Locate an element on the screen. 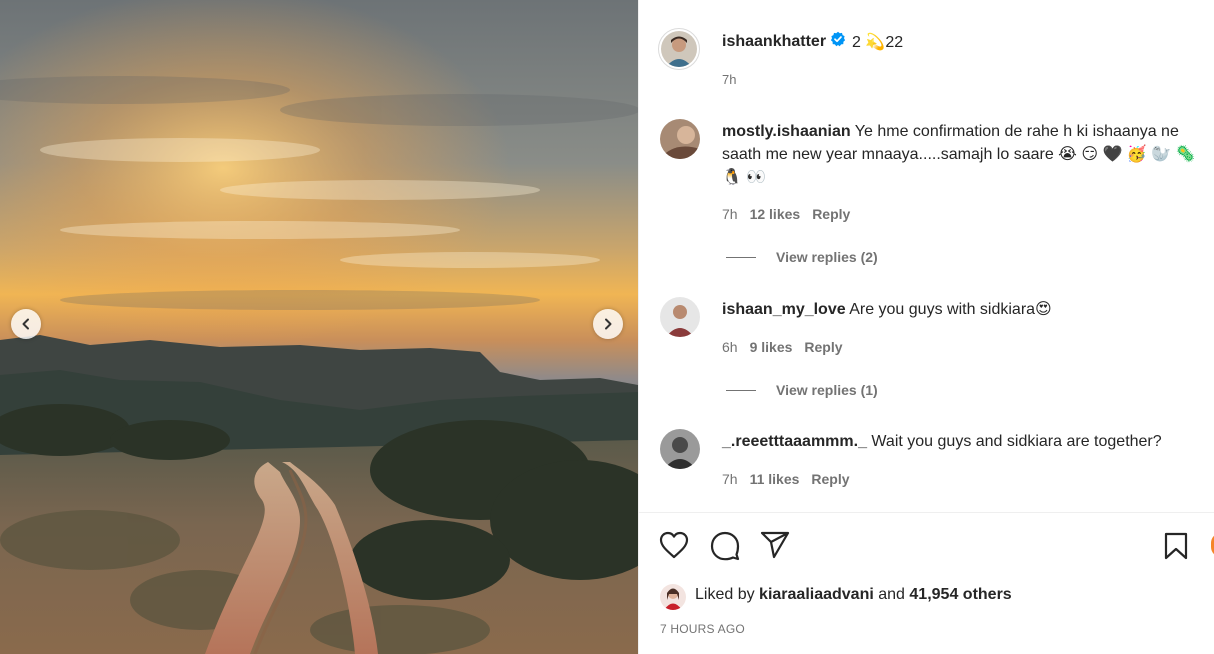  comment-icon is located at coordinates (725, 548).